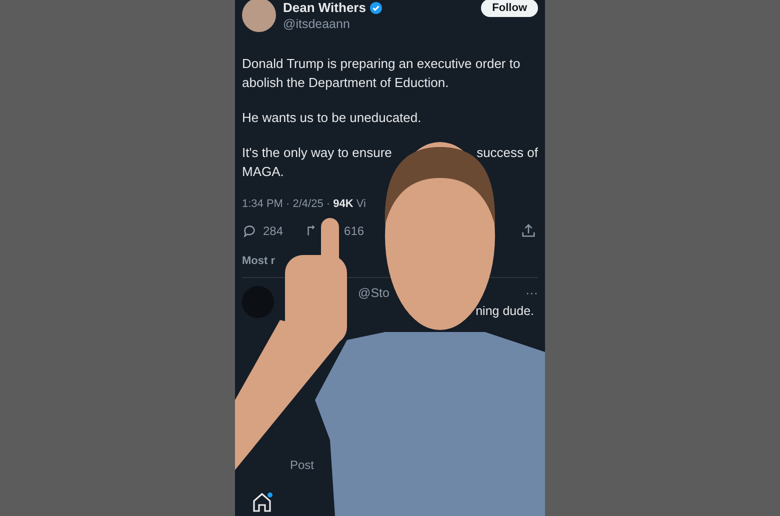 This screenshot has width=780, height=516. What do you see at coordinates (324, 7) in the screenshot?
I see `author-name: Dean Withers` at bounding box center [324, 7].